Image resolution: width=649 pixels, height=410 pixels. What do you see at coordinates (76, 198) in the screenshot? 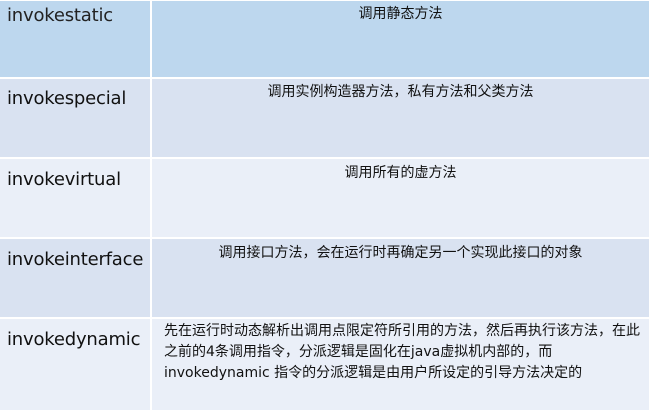
I see `instruction-cell: invokevirtual` at bounding box center [76, 198].